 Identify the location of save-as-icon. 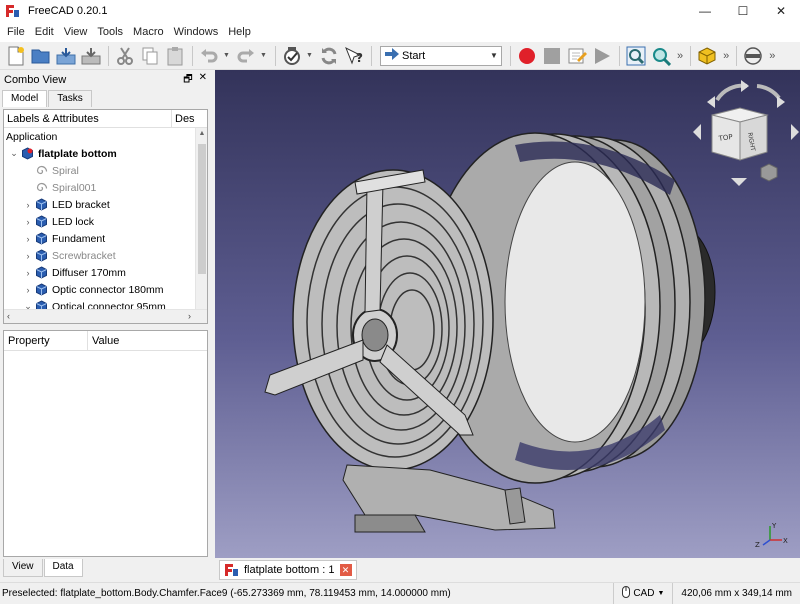
(91, 56).